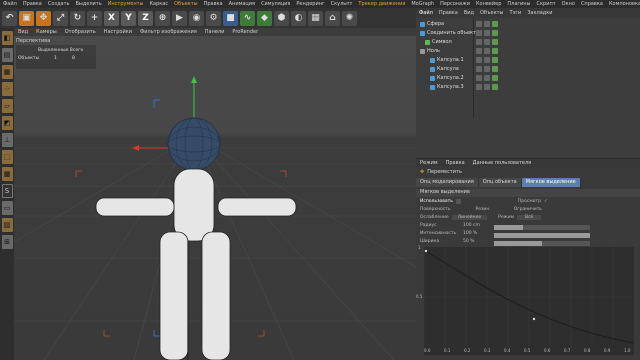 The image size is (640, 360). What do you see at coordinates (444, 69) in the screenshot?
I see `object-row: Капсула` at bounding box center [444, 69].